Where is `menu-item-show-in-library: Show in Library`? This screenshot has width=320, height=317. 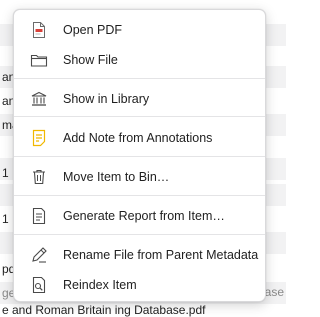
menu-item-show-in-library: Show in Library is located at coordinates (139, 99).